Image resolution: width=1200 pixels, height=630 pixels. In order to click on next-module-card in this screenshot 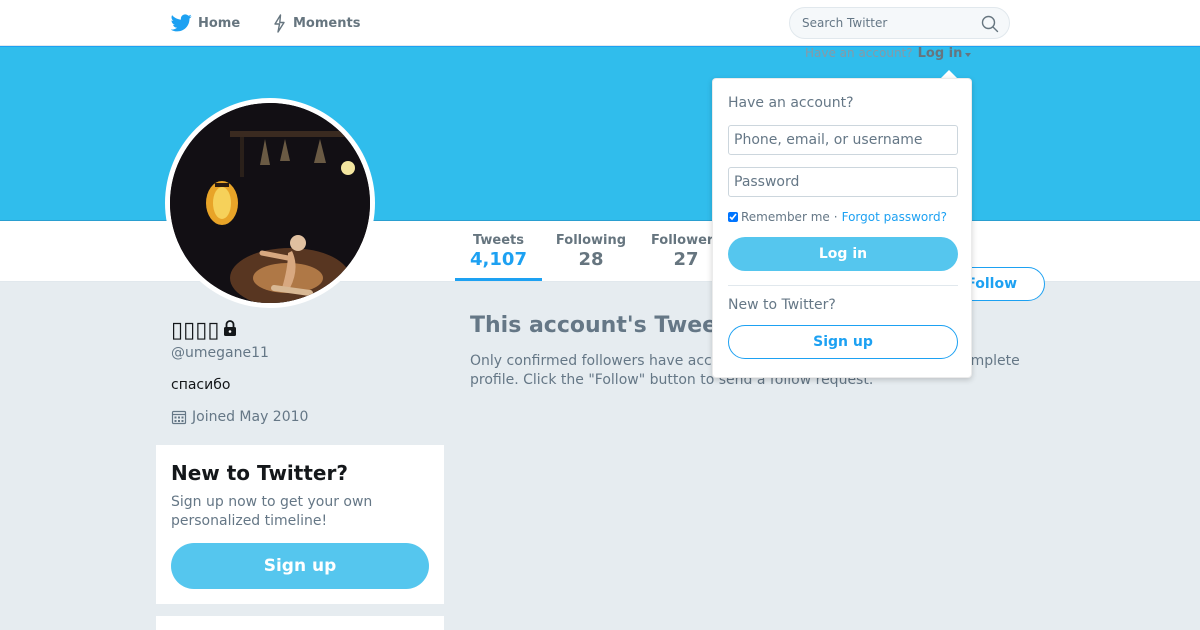, I will do `click(300, 623)`.